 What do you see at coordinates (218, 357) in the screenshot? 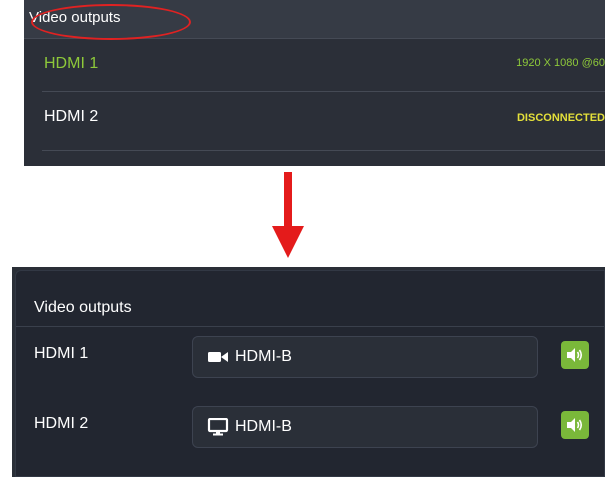
I see `camera-icon` at bounding box center [218, 357].